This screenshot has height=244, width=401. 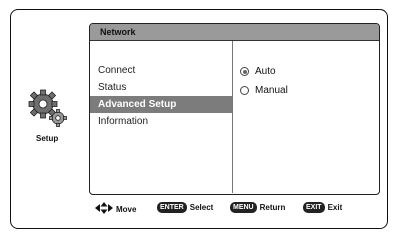 What do you see at coordinates (271, 90) in the screenshot?
I see `option-manual-label: Manual` at bounding box center [271, 90].